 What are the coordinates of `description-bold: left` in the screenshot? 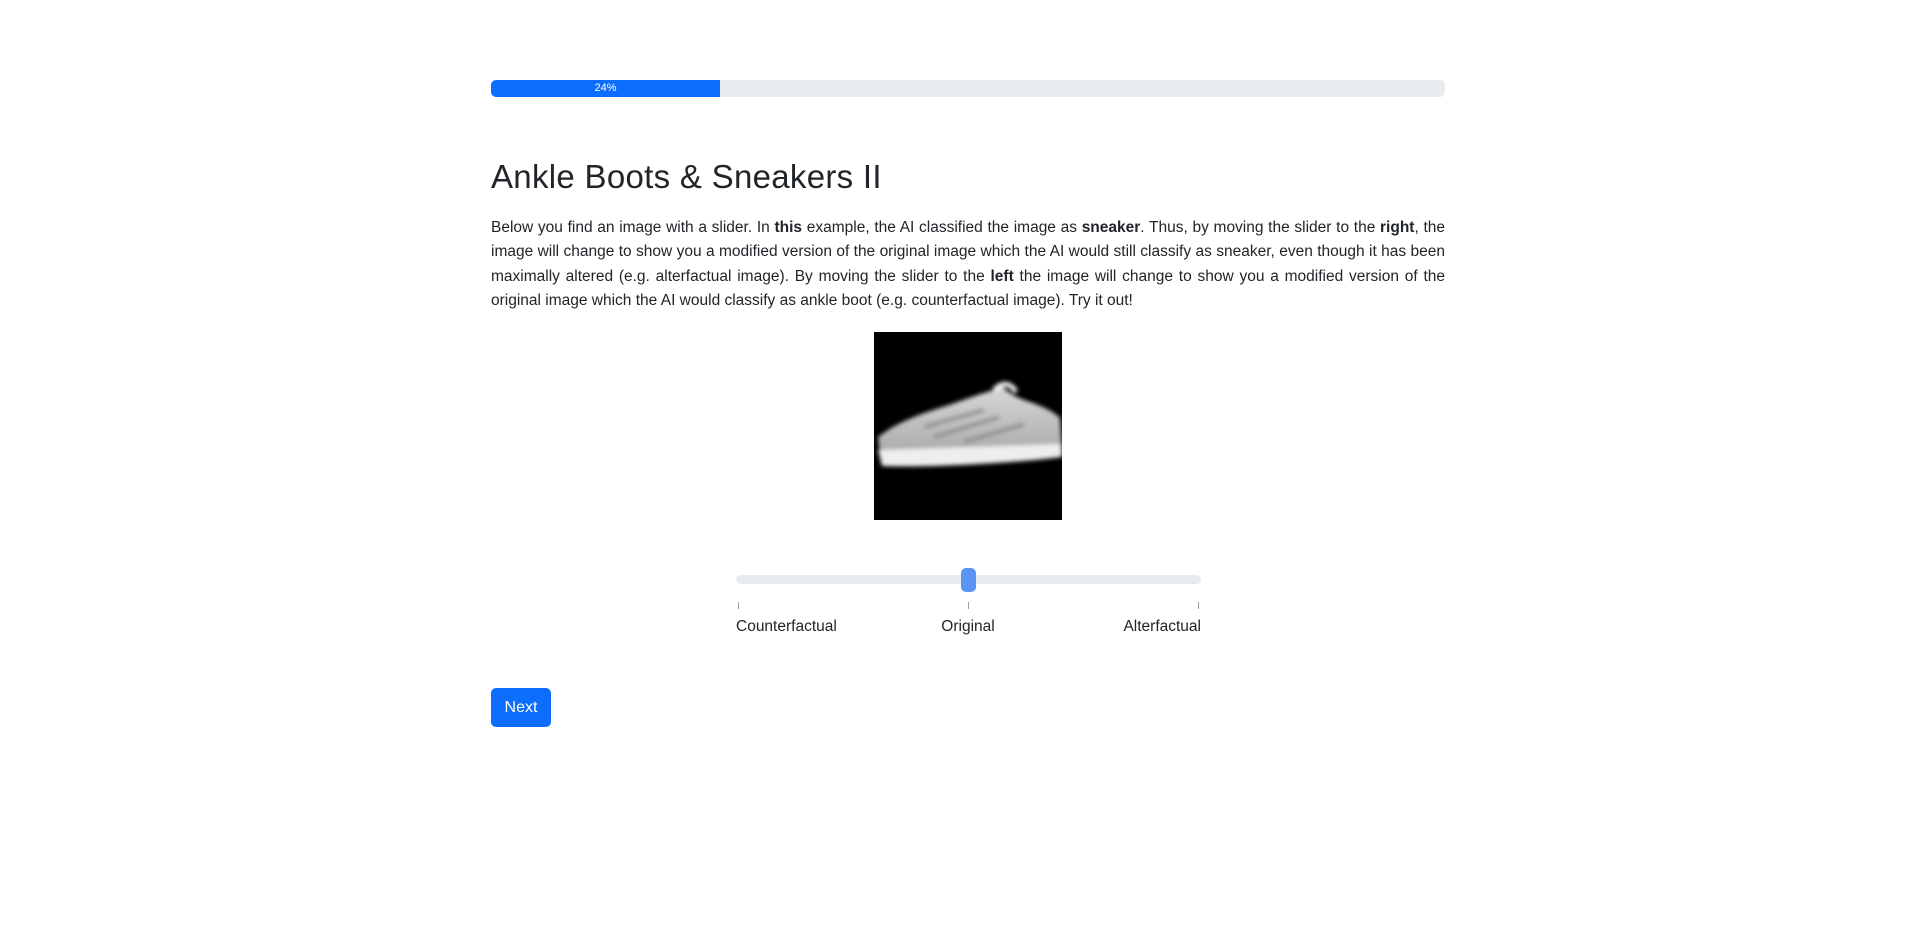 It's located at (1002, 276).